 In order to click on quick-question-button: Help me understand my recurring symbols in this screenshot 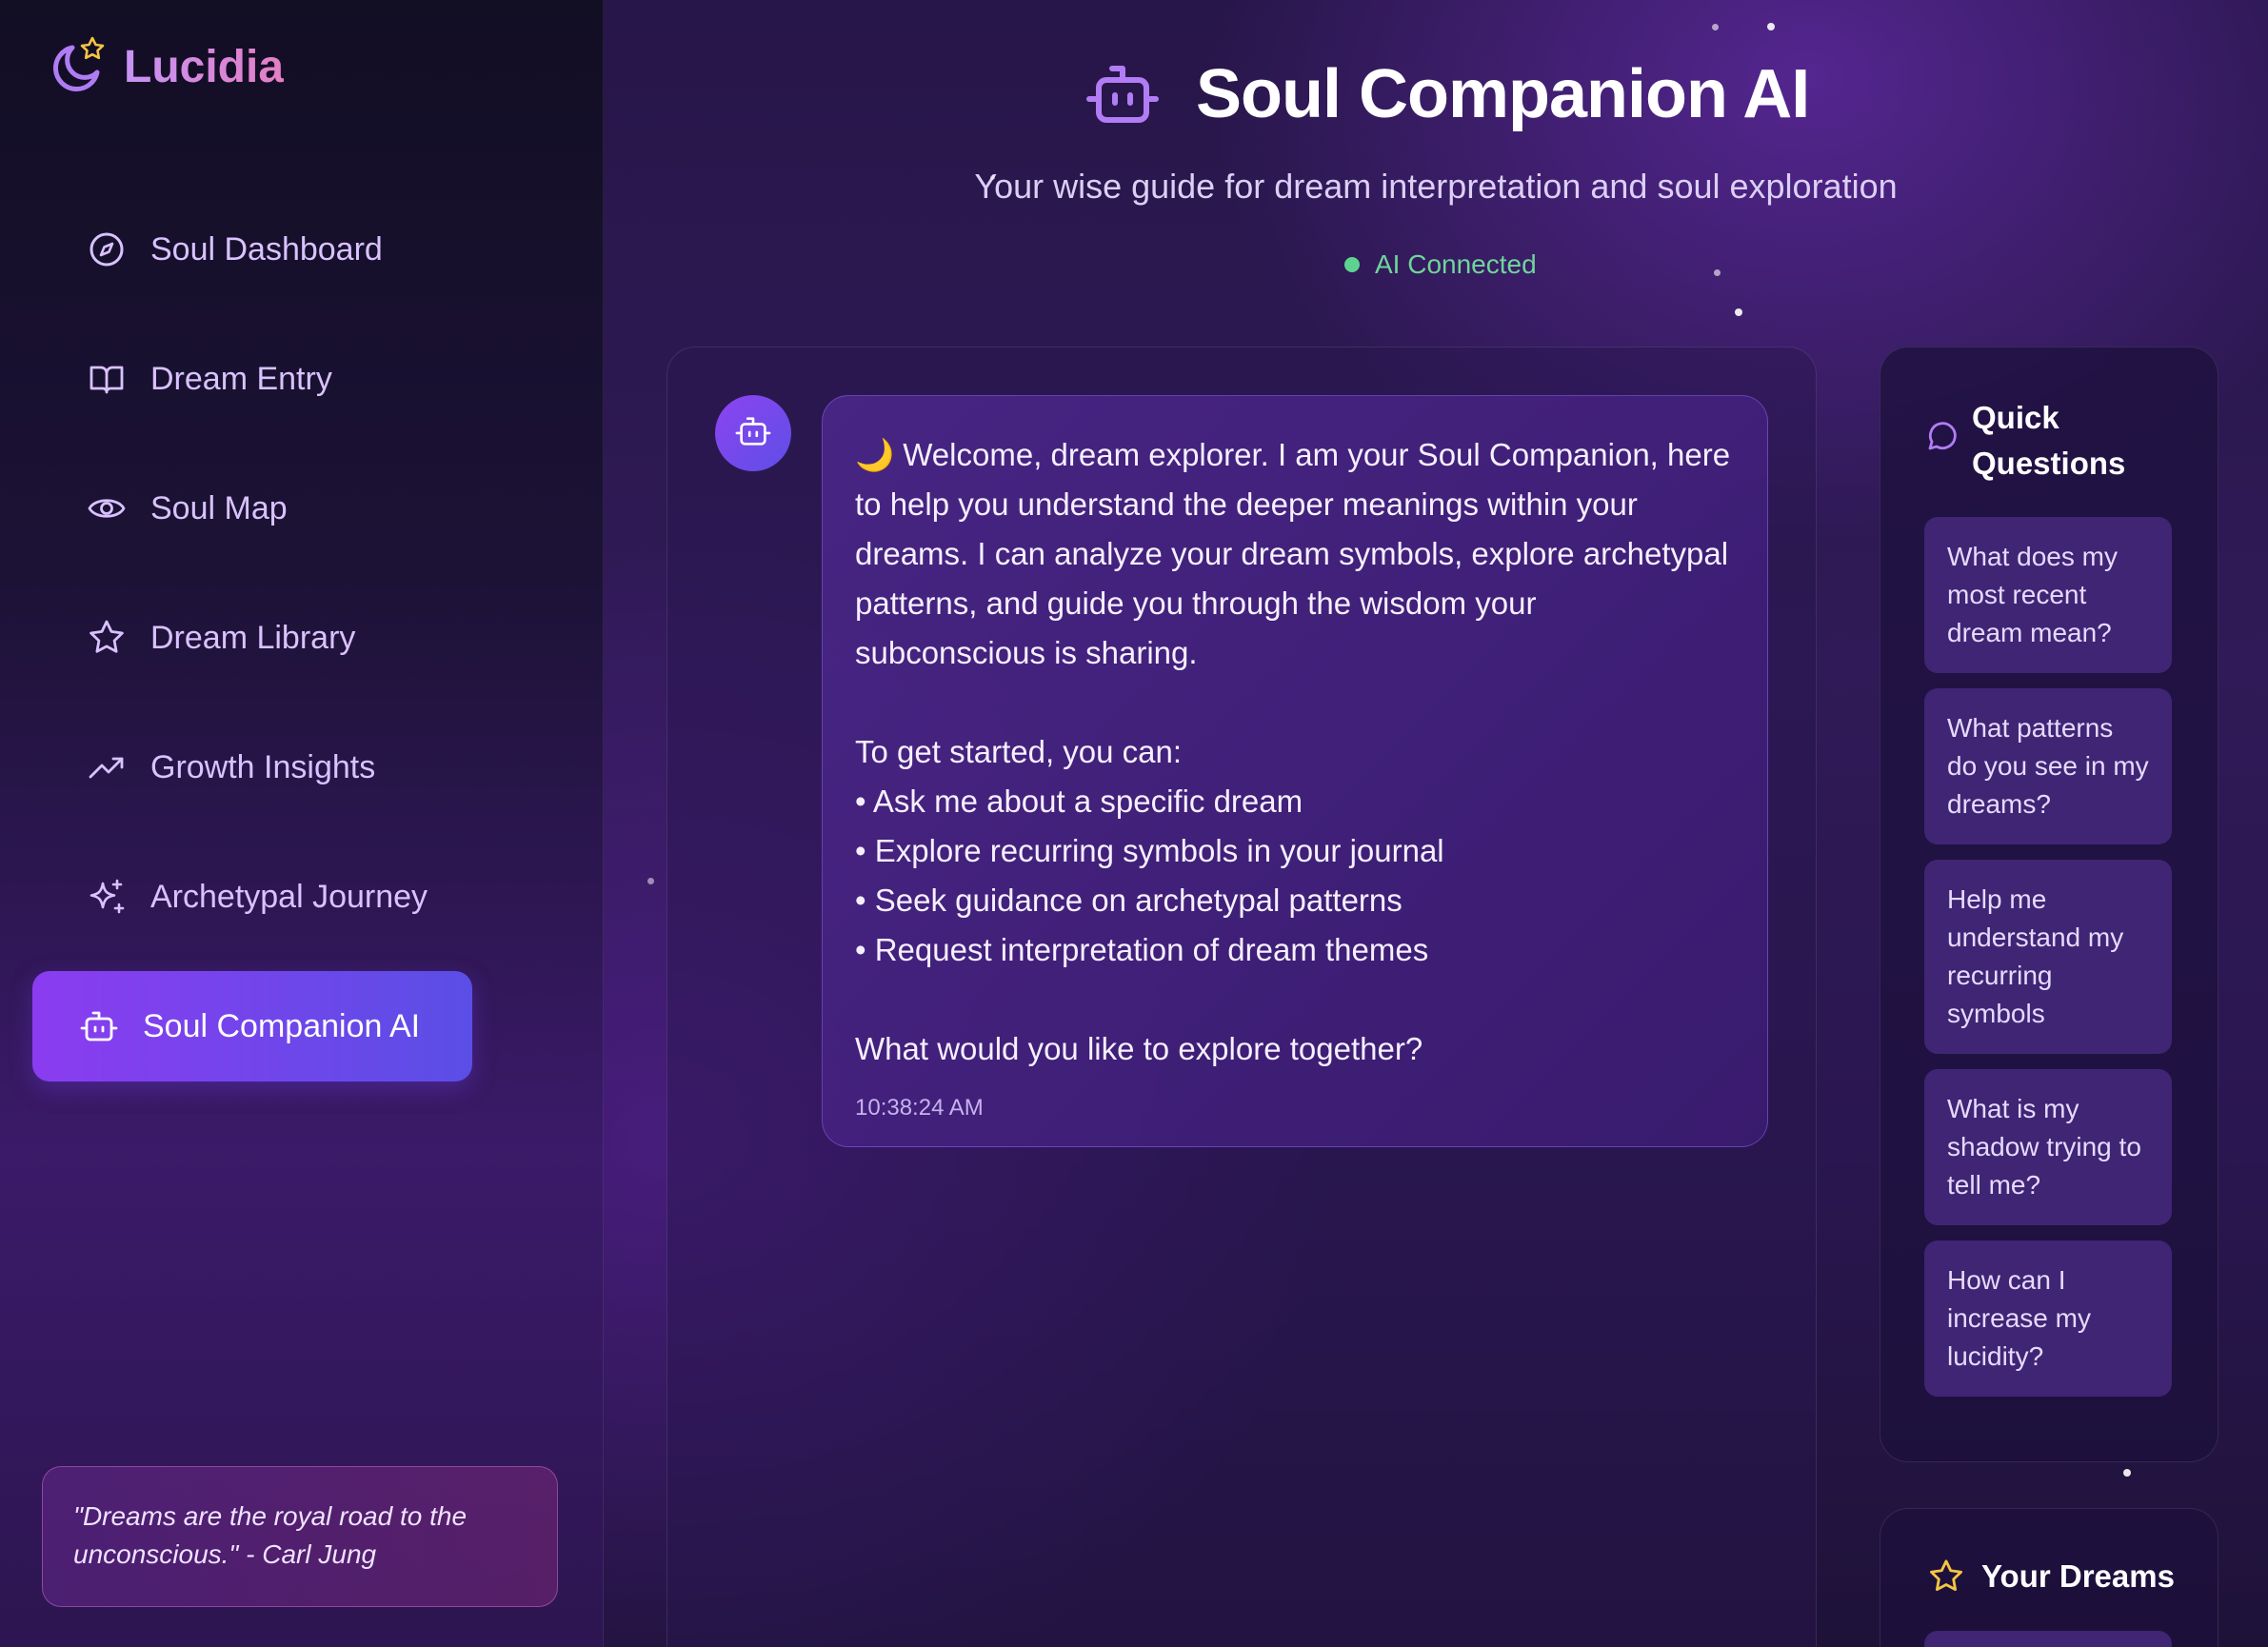, I will do `click(2048, 957)`.